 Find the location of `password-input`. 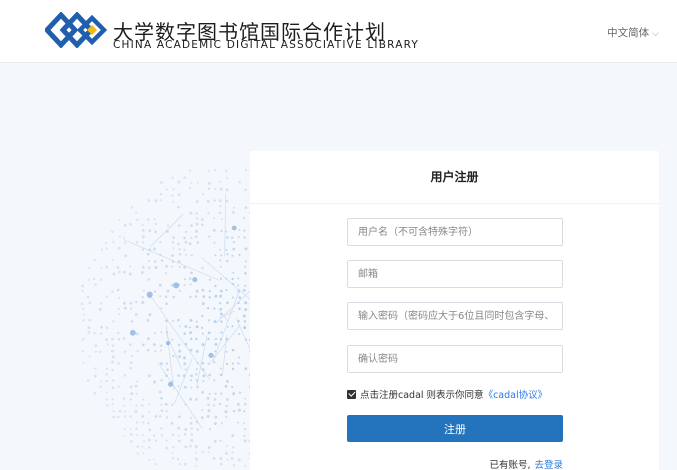

password-input is located at coordinates (455, 316).